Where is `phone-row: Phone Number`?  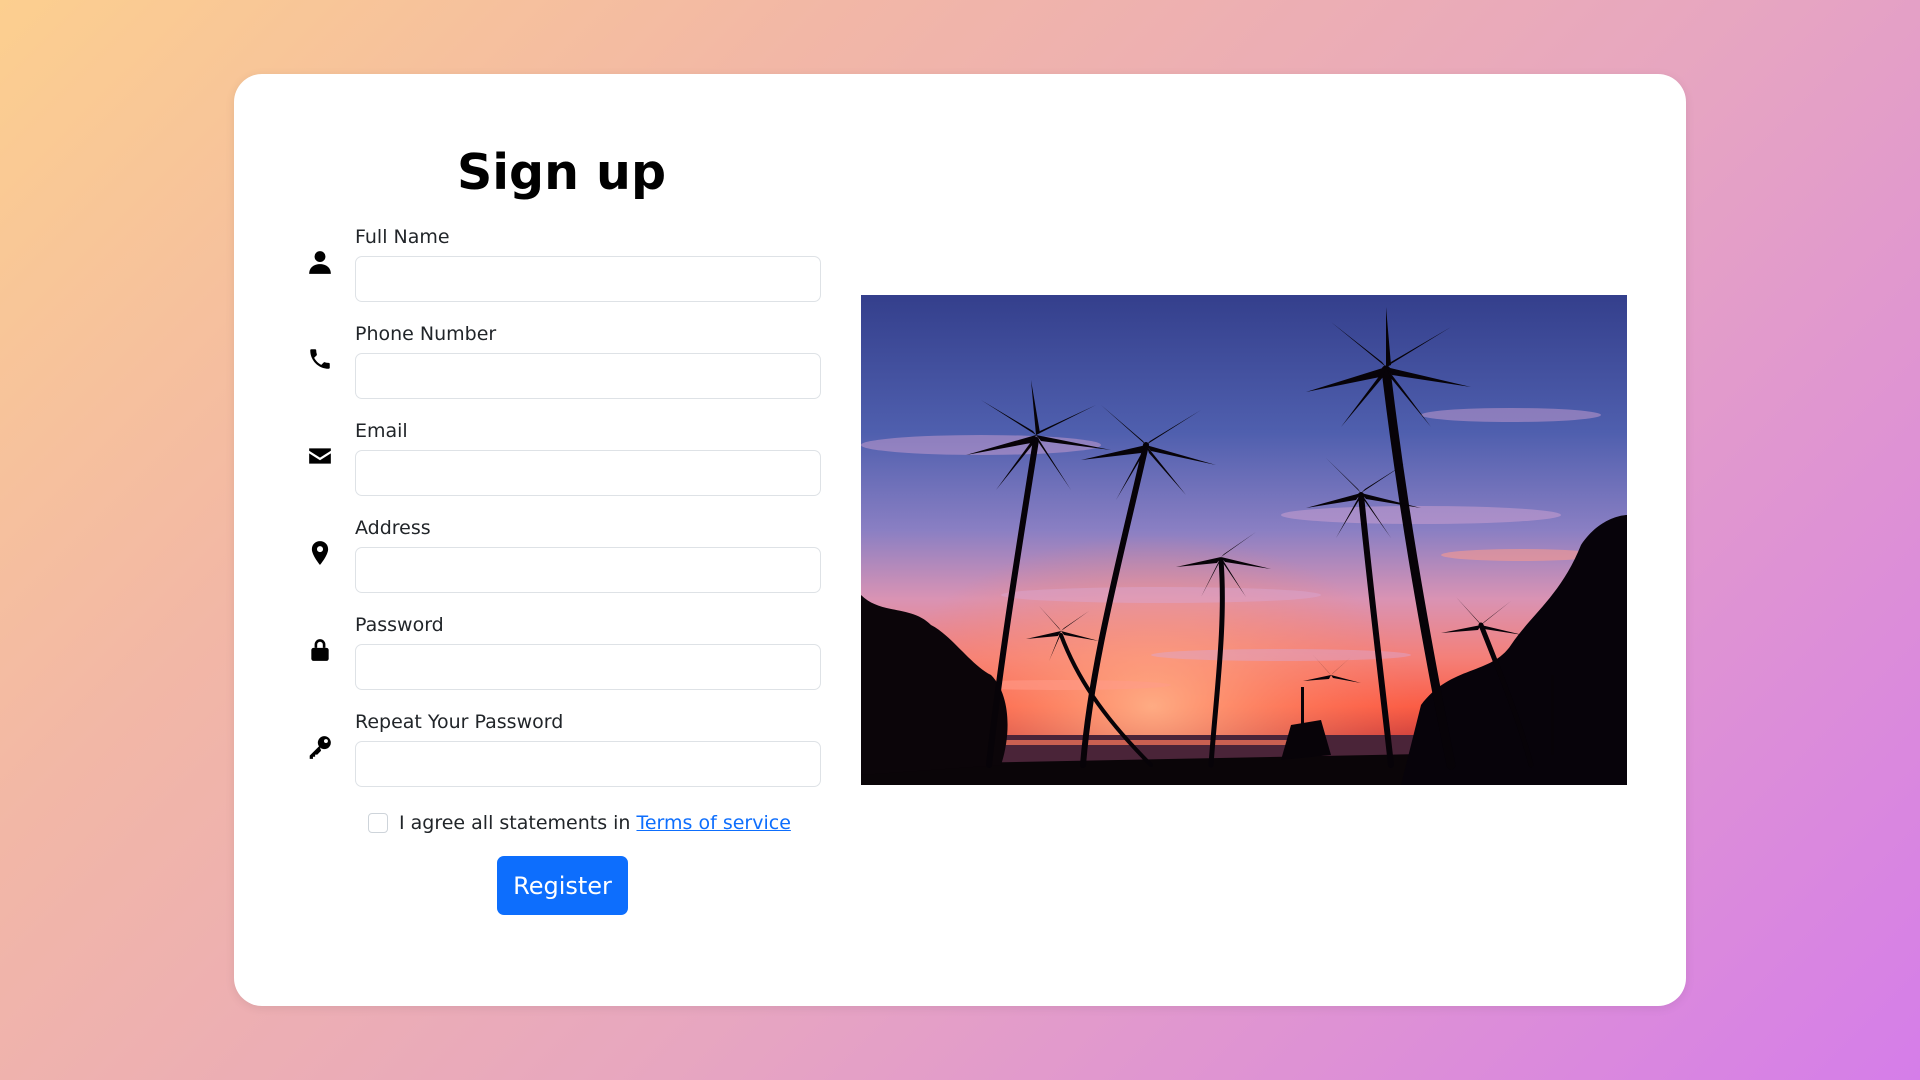
phone-row: Phone Number is located at coordinates (584, 370).